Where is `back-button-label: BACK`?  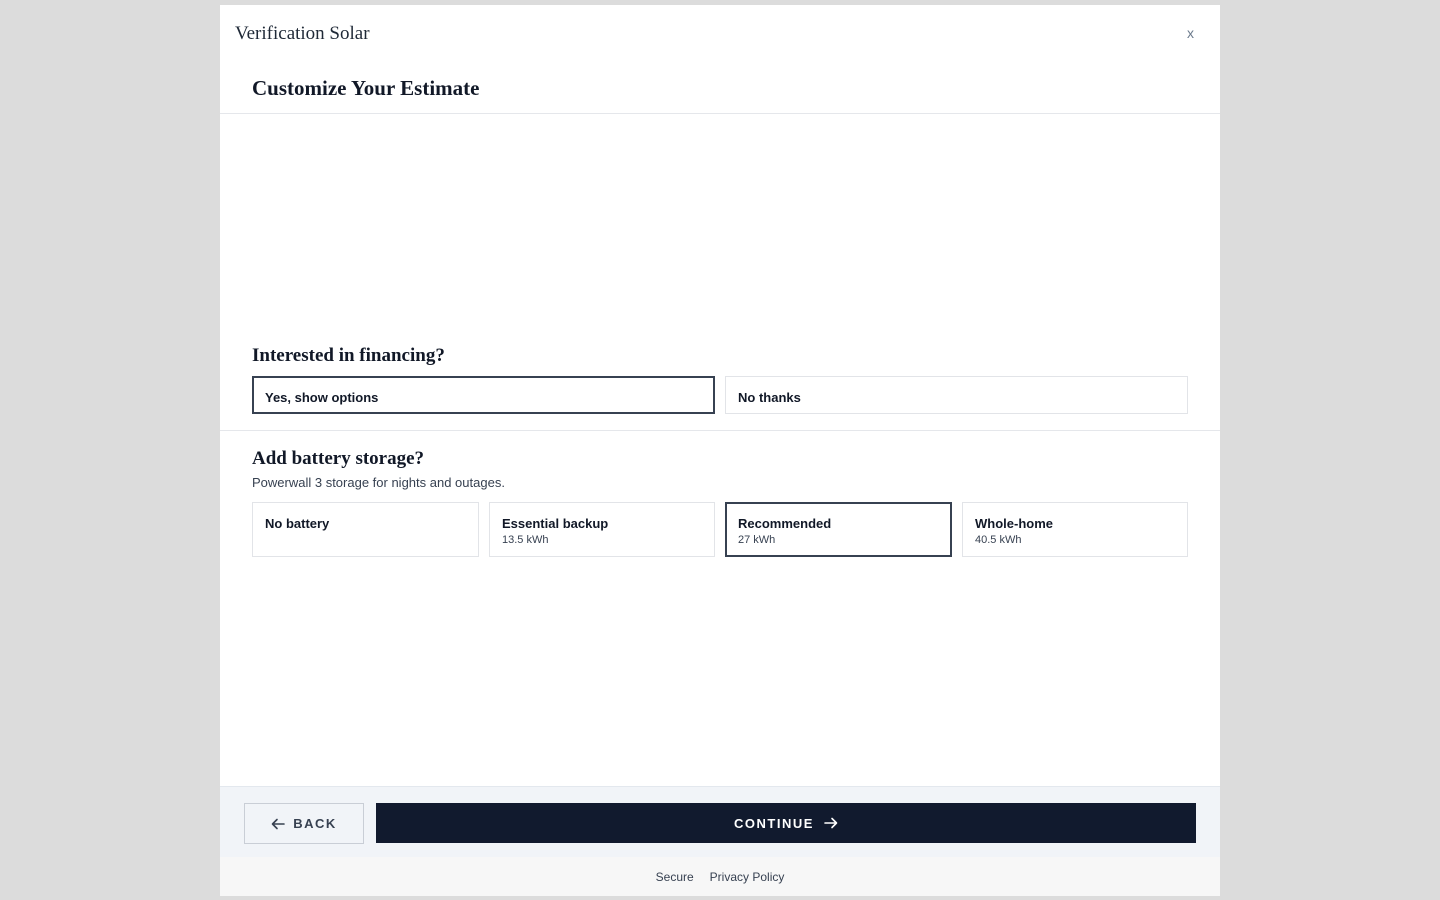
back-button-label: BACK is located at coordinates (315, 823).